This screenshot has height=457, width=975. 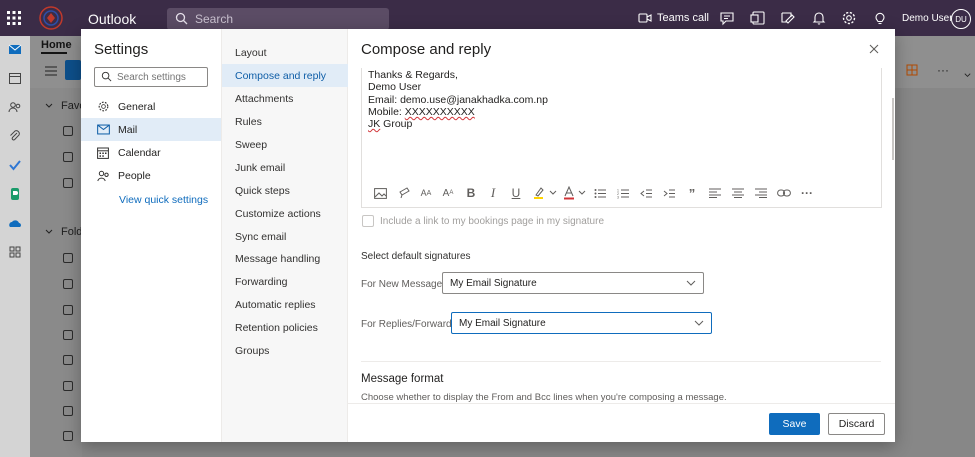 I want to click on new-mail-button, so click(x=73, y=70).